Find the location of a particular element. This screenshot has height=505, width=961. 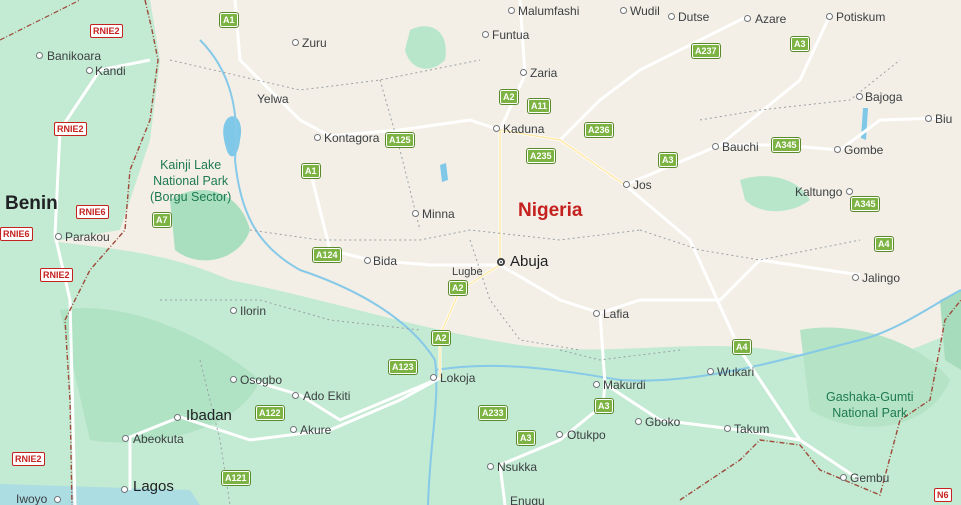

road-shield-a123: A123 is located at coordinates (403, 367).